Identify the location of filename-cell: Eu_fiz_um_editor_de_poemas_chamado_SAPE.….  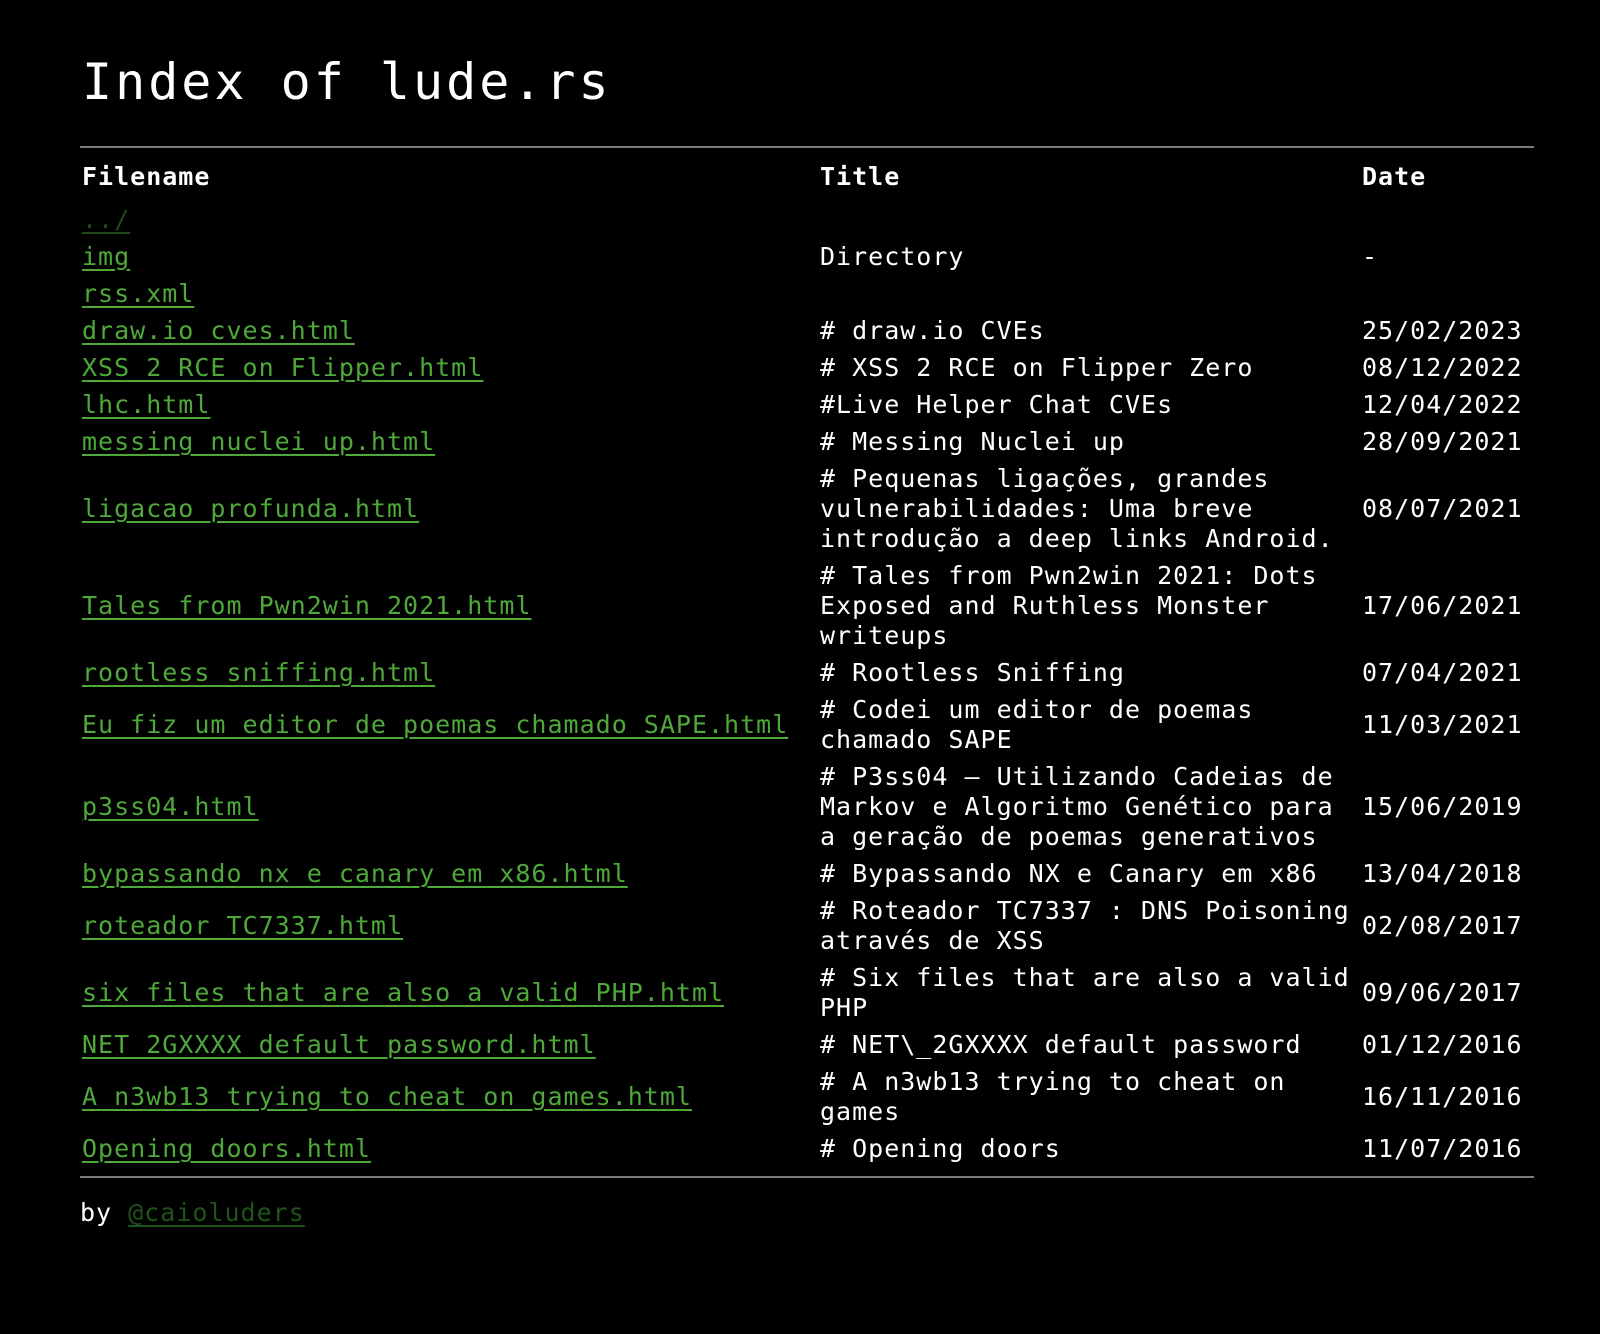
(451, 725).